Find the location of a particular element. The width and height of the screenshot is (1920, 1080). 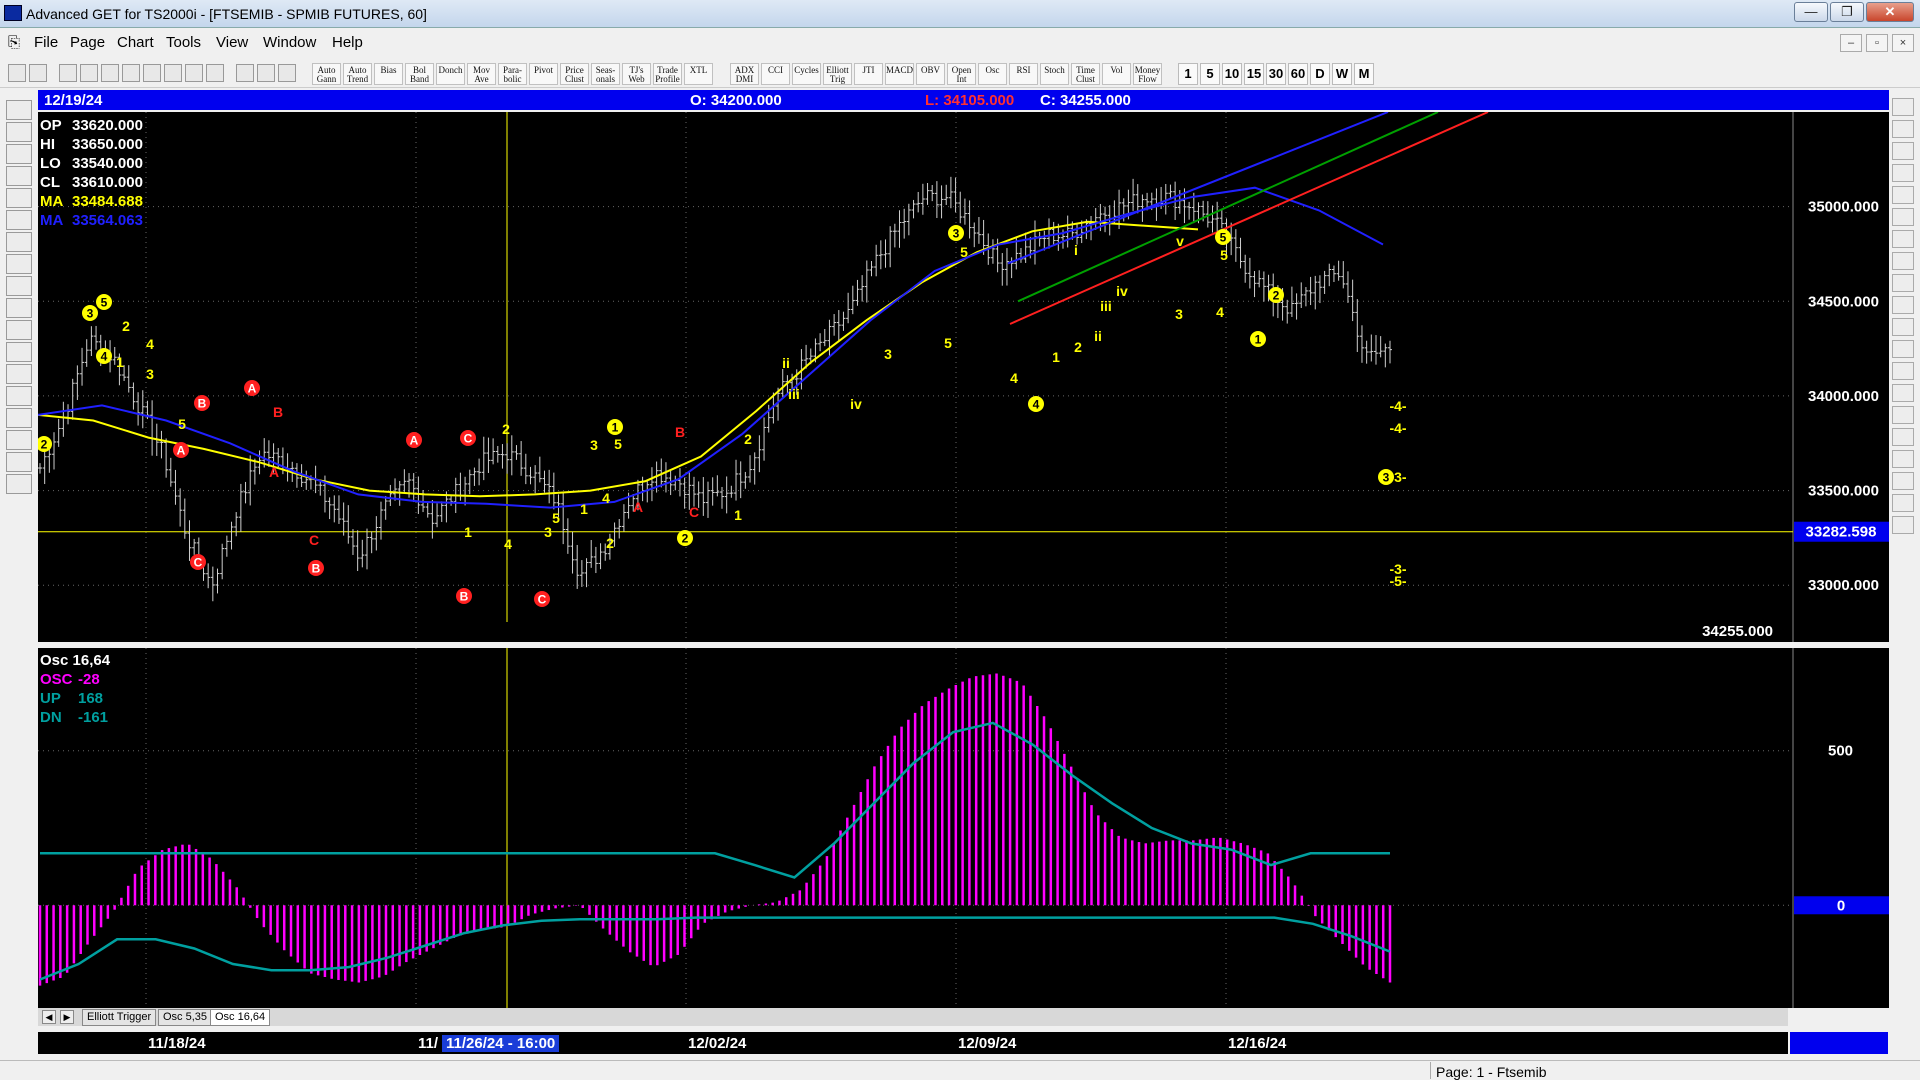

maximize-button: ❐ is located at coordinates (1847, 12).